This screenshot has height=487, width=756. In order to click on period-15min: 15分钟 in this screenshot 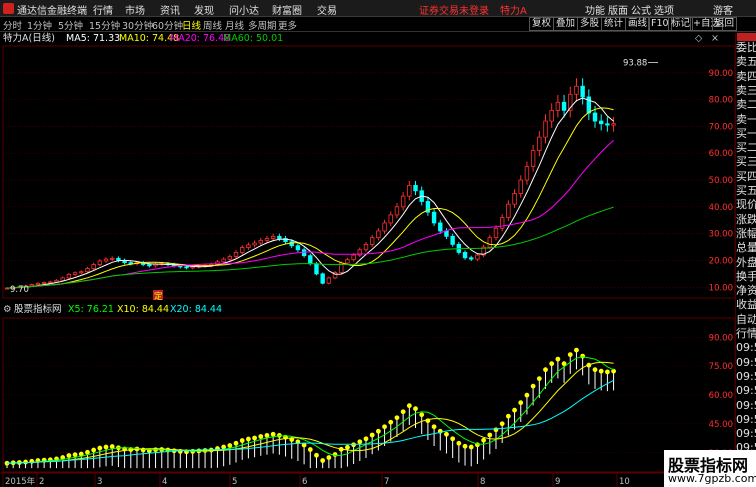, I will do `click(104, 25)`.